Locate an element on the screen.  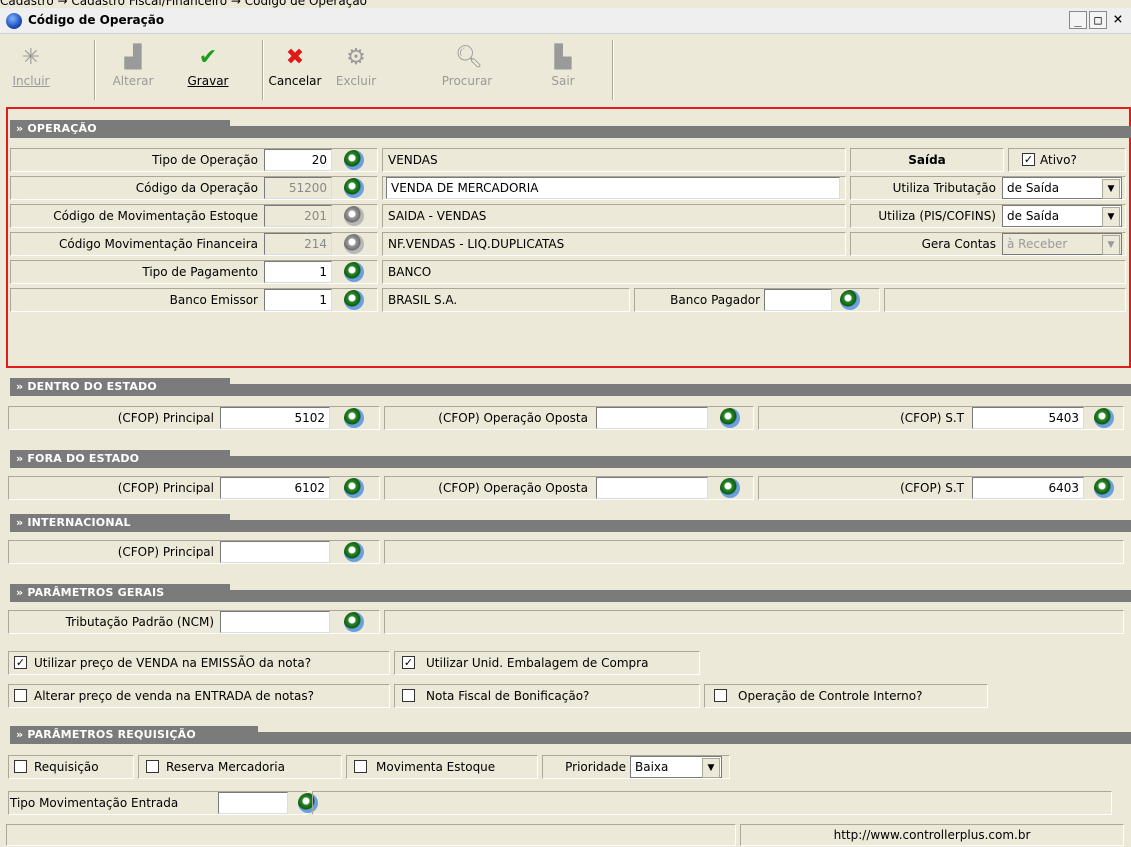
dentro-oposta-label: (CFOP) Operação Oposta is located at coordinates (513, 418).